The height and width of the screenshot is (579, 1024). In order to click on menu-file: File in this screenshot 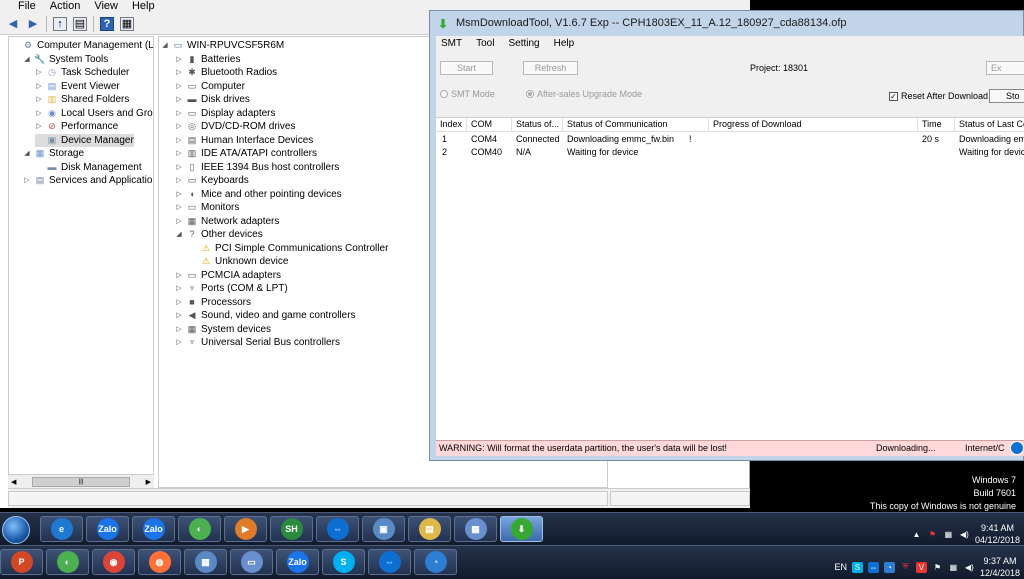, I will do `click(27, 6)`.